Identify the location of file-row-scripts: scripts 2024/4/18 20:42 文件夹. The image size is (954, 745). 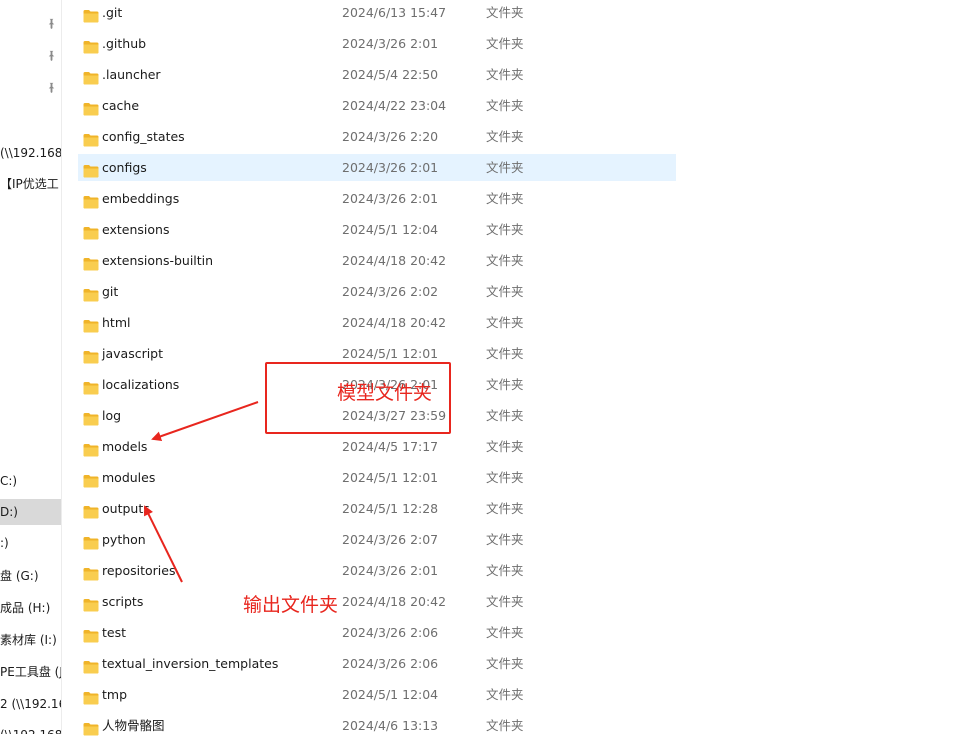
(377, 601).